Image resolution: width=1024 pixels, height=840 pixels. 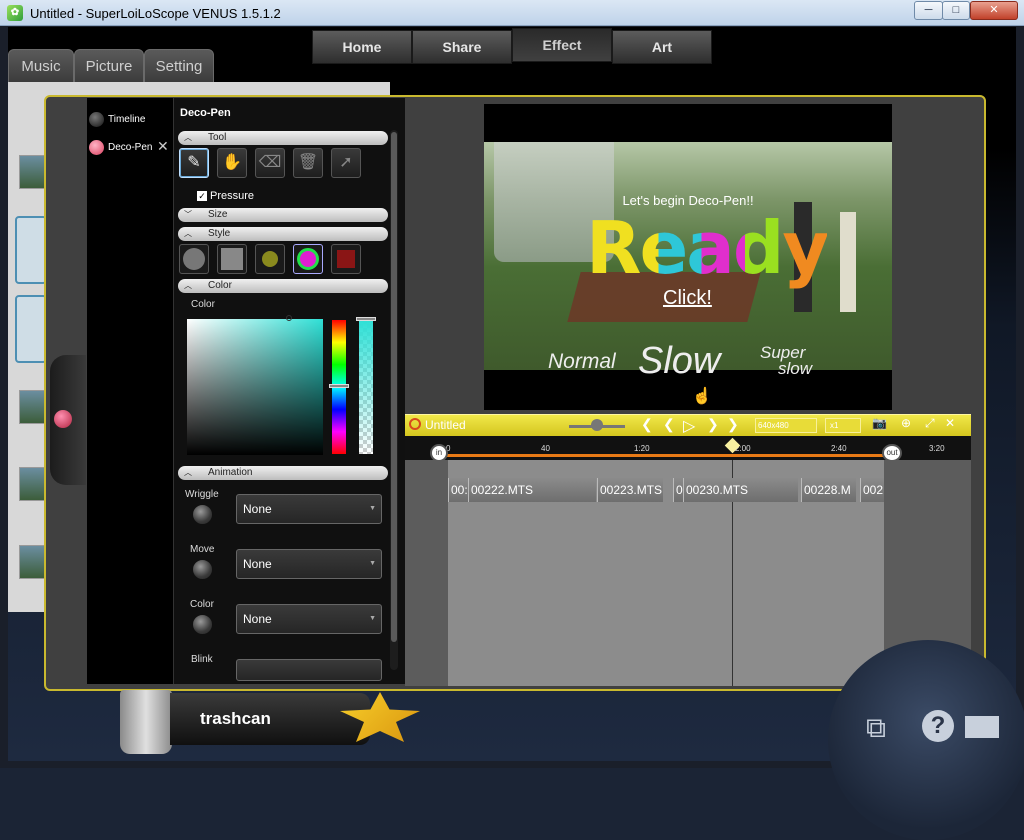 What do you see at coordinates (188, 214) in the screenshot?
I see `chevron-down-icon: ﹀` at bounding box center [188, 214].